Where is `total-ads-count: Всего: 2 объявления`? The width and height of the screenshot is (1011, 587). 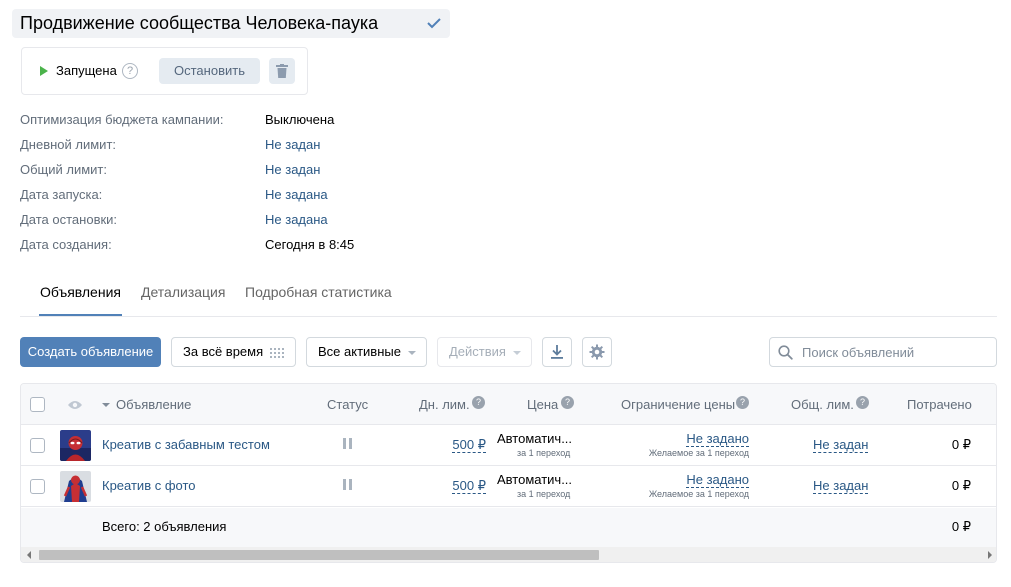 total-ads-count: Всего: 2 объявления is located at coordinates (164, 526).